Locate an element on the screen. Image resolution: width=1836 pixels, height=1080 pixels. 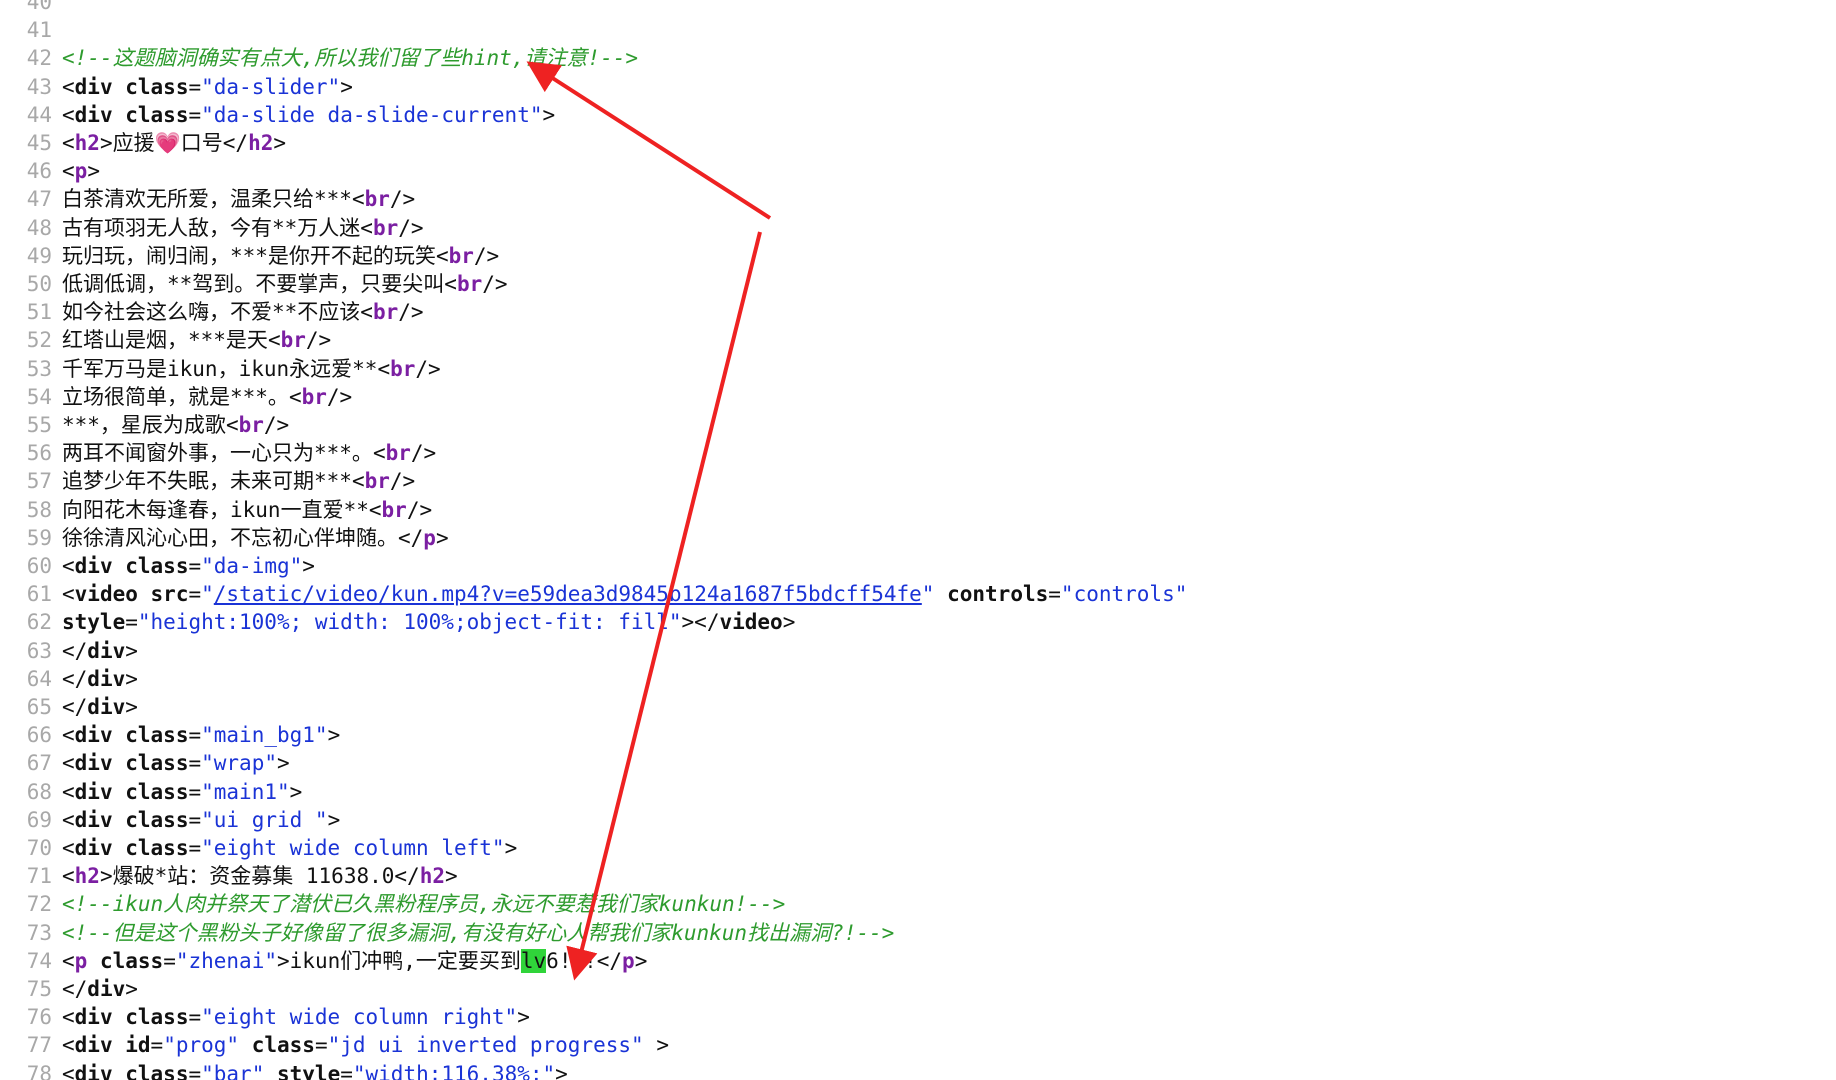
code-line: 49 玩归玩，闹归闹，***是你开不起的玩笑<br/> is located at coordinates (249, 256).